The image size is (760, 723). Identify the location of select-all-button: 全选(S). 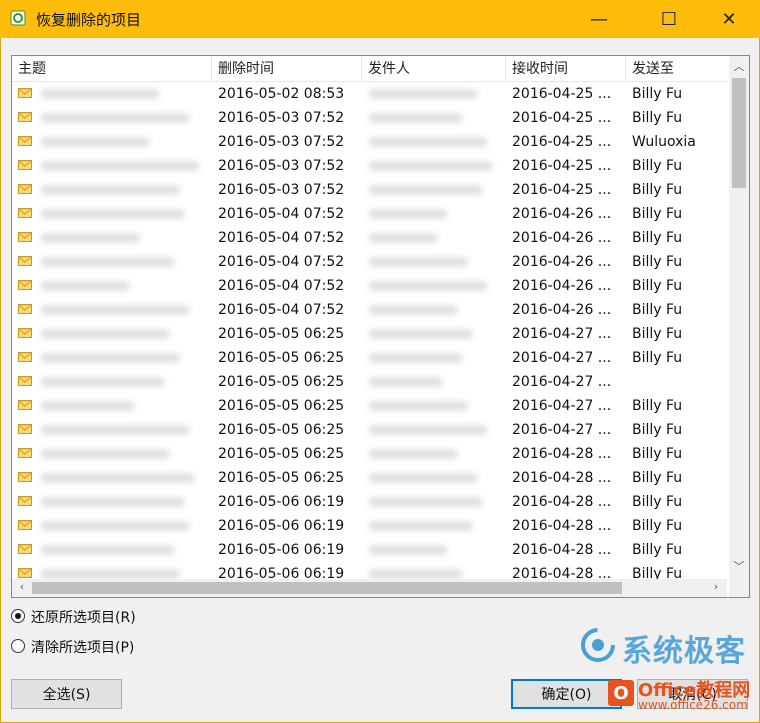
(66, 694).